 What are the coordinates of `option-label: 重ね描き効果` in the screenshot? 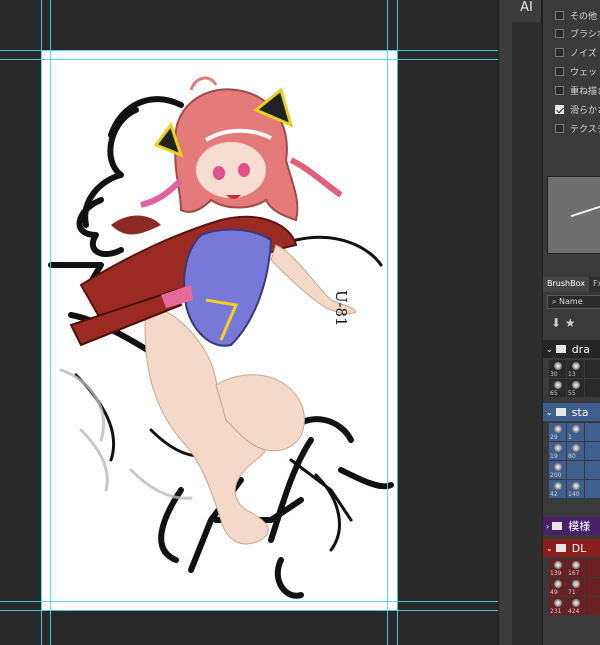 It's located at (585, 91).